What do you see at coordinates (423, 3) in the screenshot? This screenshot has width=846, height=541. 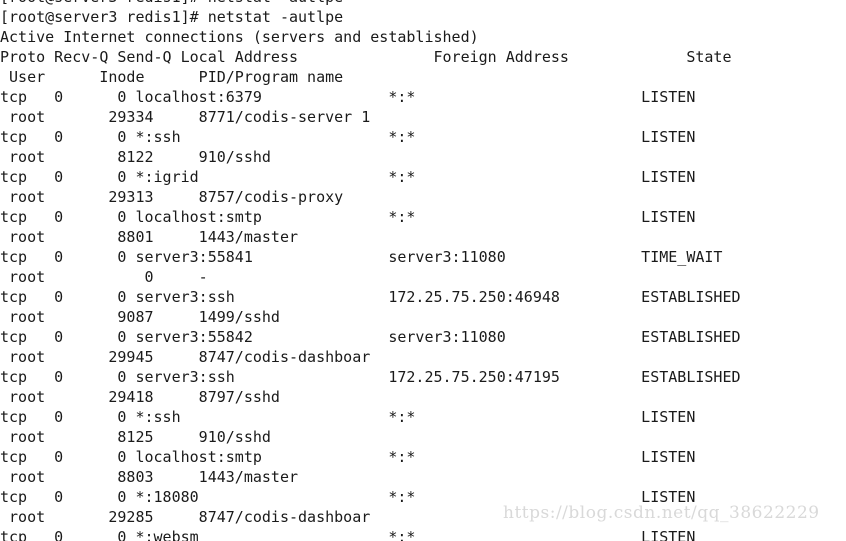 I see `terminal-line-partial-top: [root@server3 redis1]# netstat -autlpe` at bounding box center [423, 3].